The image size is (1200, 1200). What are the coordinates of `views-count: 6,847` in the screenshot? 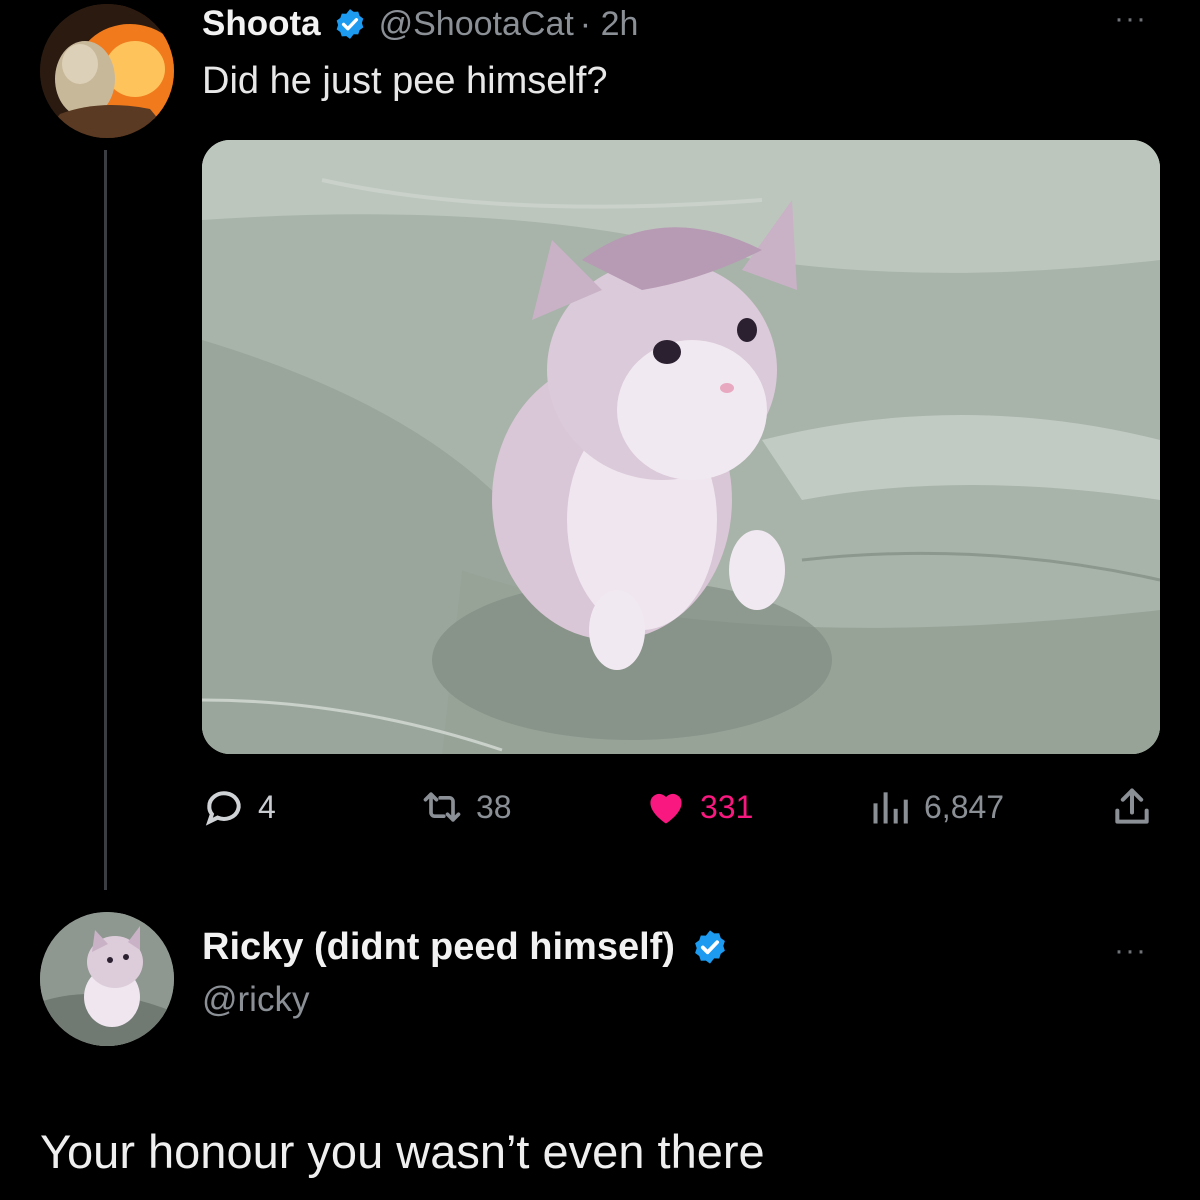 It's located at (964, 806).